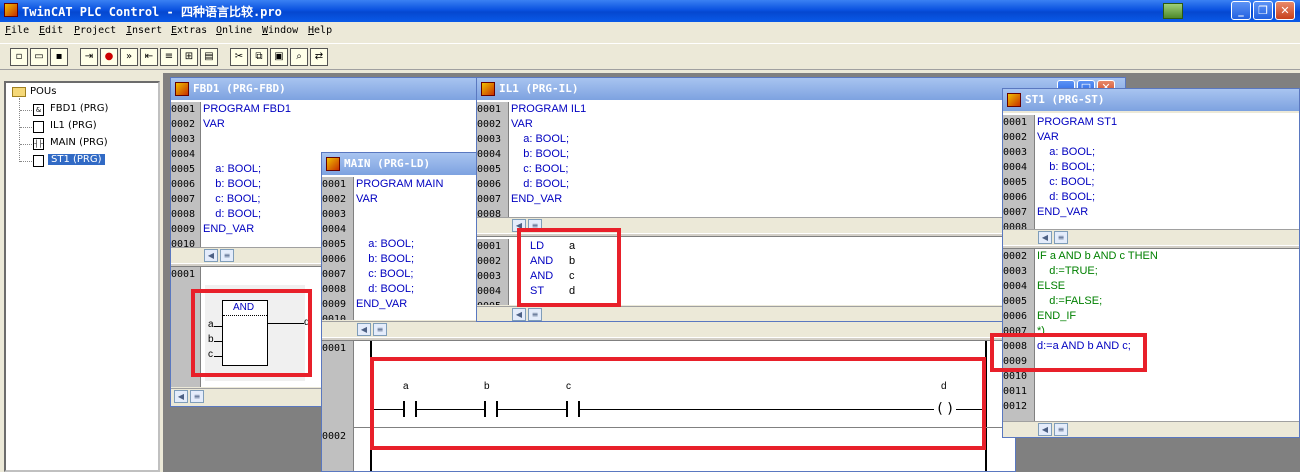 The image size is (1300, 472). Describe the element at coordinates (1151, 100) in the screenshot. I see `window-title-st1: ST1 (PRG-ST)` at that location.